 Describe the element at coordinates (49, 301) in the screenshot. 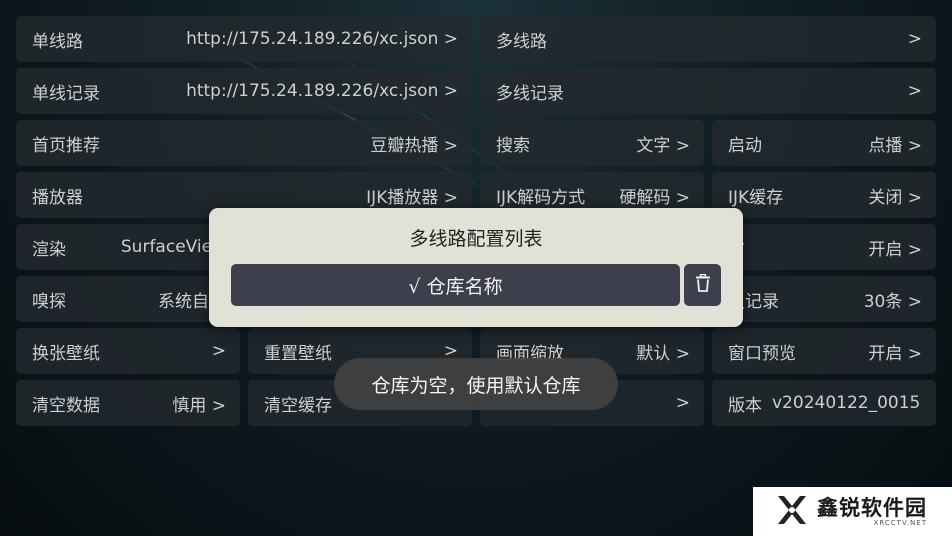

I see `setting-label: 嗅探` at that location.